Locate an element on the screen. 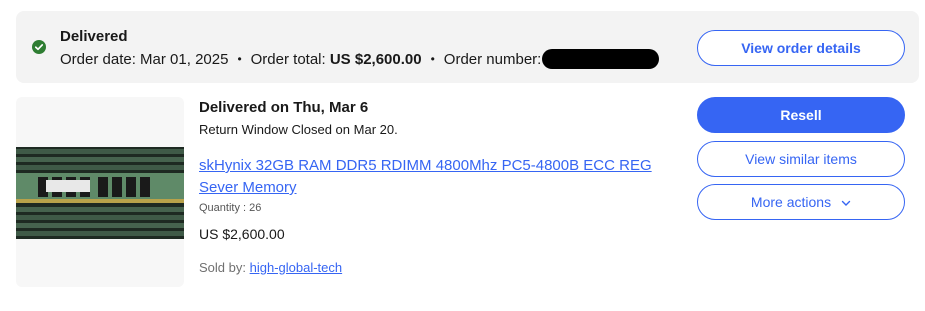  chevron-down-icon is located at coordinates (846, 202).